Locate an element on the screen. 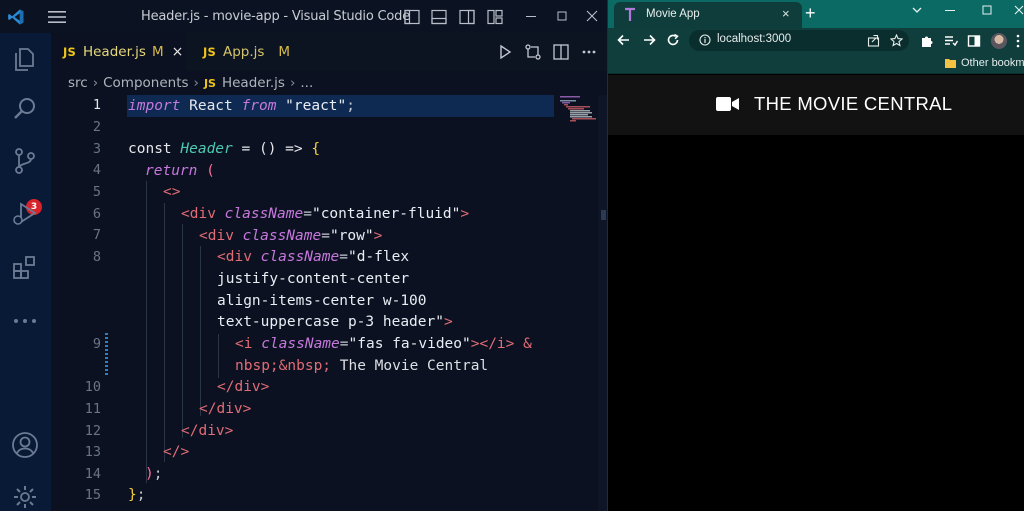 The width and height of the screenshot is (1024, 511). browser-toolbar: localhost:3000 is located at coordinates (816, 41).